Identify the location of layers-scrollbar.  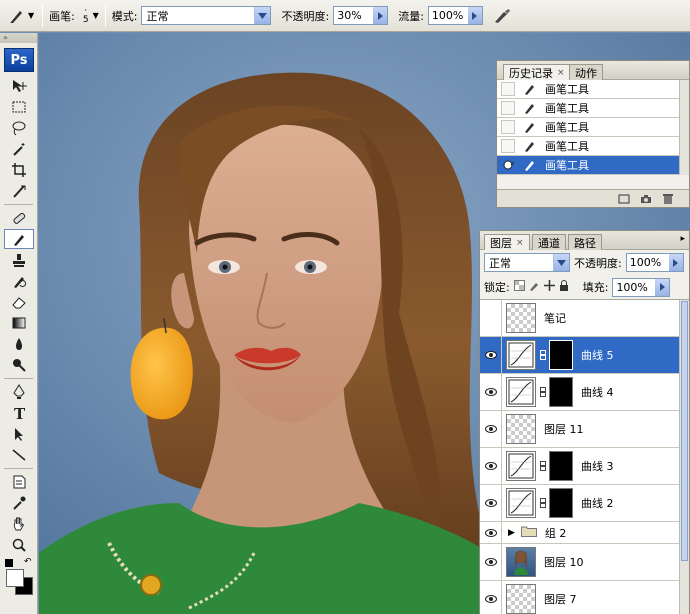
(684, 457).